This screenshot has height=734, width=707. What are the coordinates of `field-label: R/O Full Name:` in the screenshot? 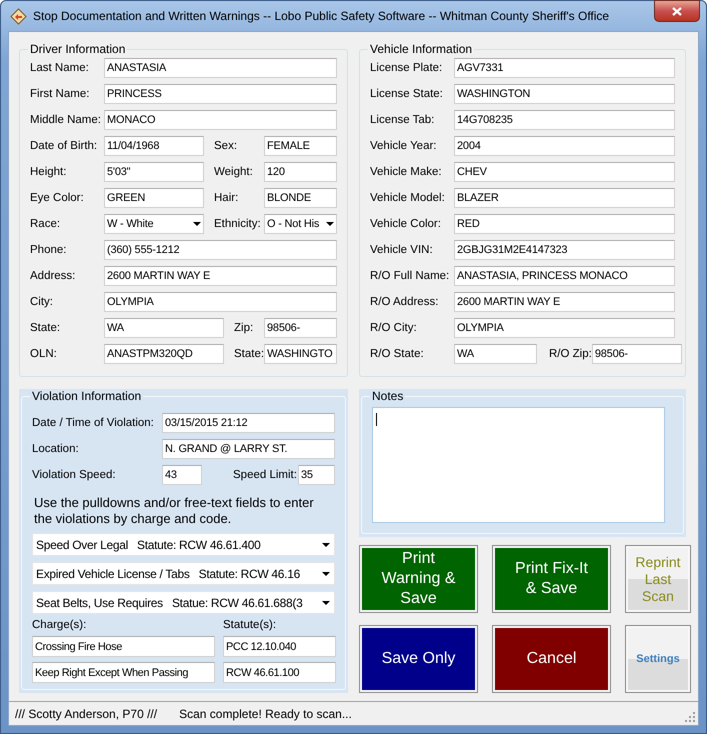 It's located at (410, 276).